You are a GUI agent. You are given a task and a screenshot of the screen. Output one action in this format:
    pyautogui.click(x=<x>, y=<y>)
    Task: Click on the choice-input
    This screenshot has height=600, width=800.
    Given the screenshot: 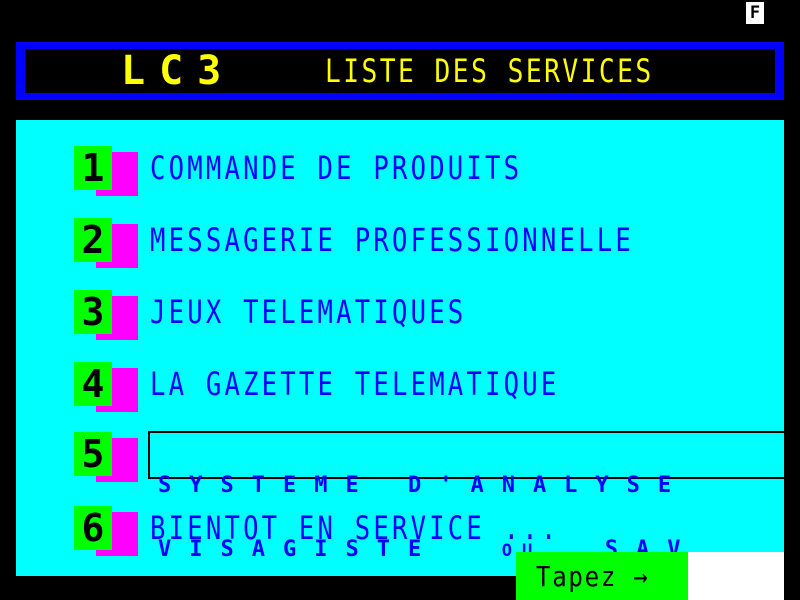 What is the action you would take?
    pyautogui.click(x=736, y=576)
    